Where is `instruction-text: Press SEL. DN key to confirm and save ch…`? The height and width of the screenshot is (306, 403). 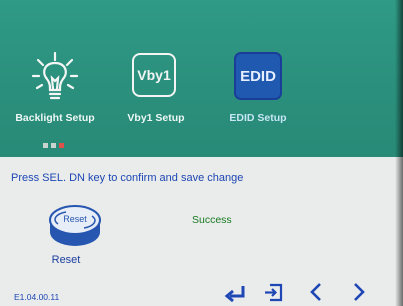 instruction-text: Press SEL. DN key to confirm and save ch… is located at coordinates (127, 178).